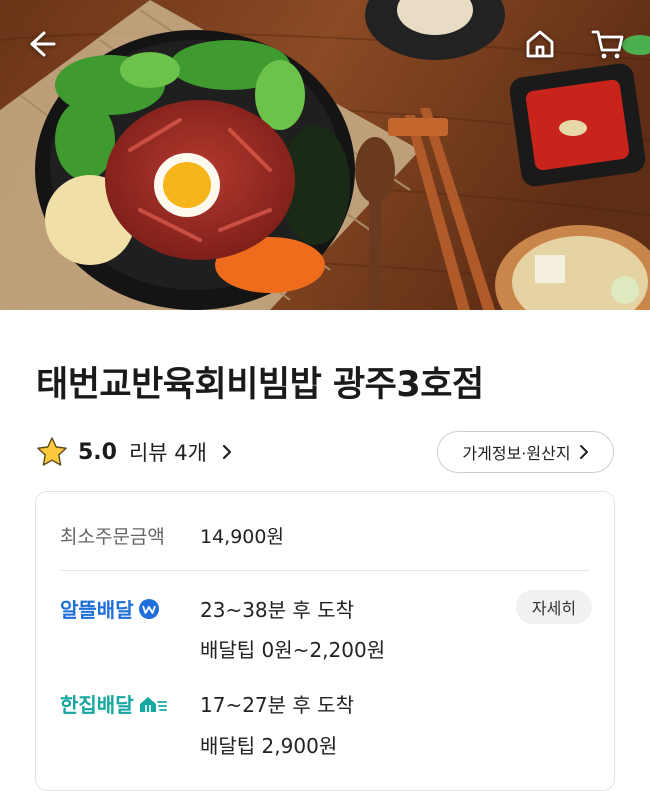 This screenshot has height=791, width=650. I want to click on back-button, so click(42, 44).